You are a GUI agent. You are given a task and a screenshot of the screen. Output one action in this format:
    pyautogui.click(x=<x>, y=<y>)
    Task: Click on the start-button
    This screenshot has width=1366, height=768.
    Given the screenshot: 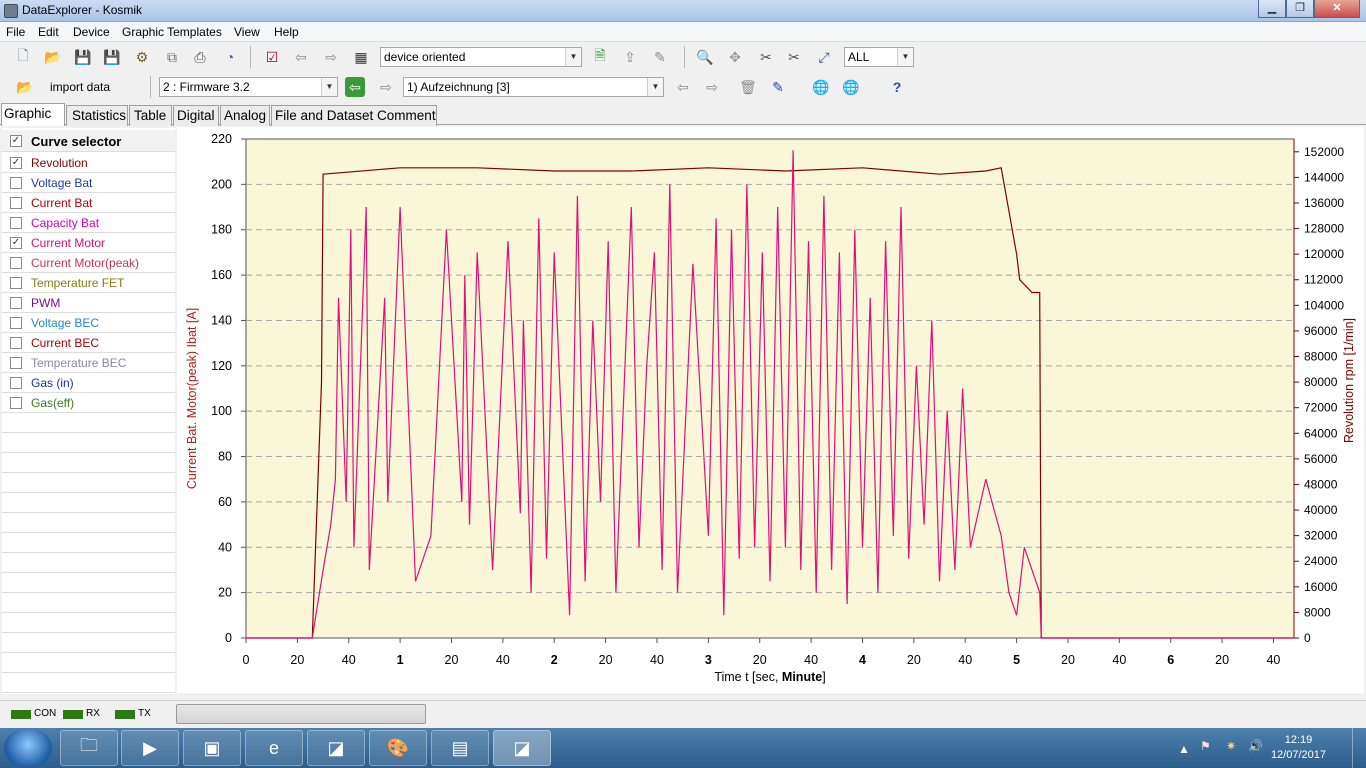 What is the action you would take?
    pyautogui.click(x=28, y=748)
    